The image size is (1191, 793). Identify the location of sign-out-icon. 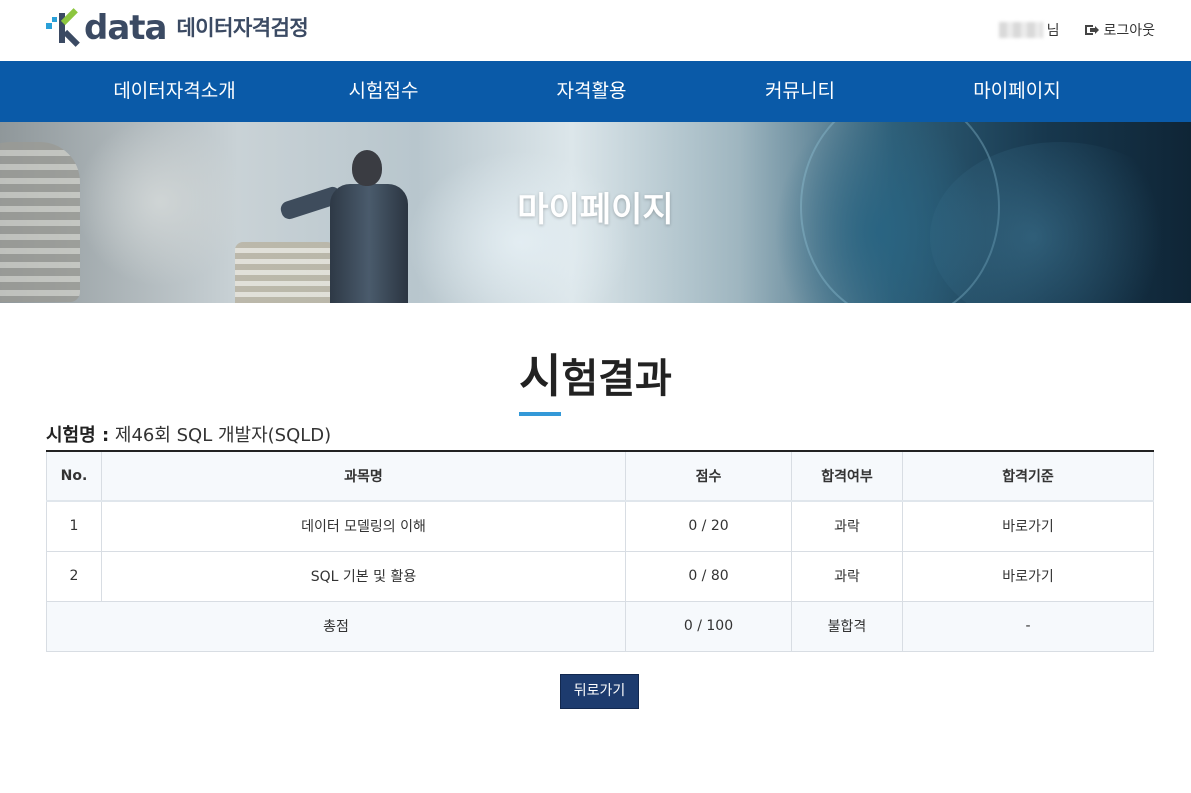
(1092, 30).